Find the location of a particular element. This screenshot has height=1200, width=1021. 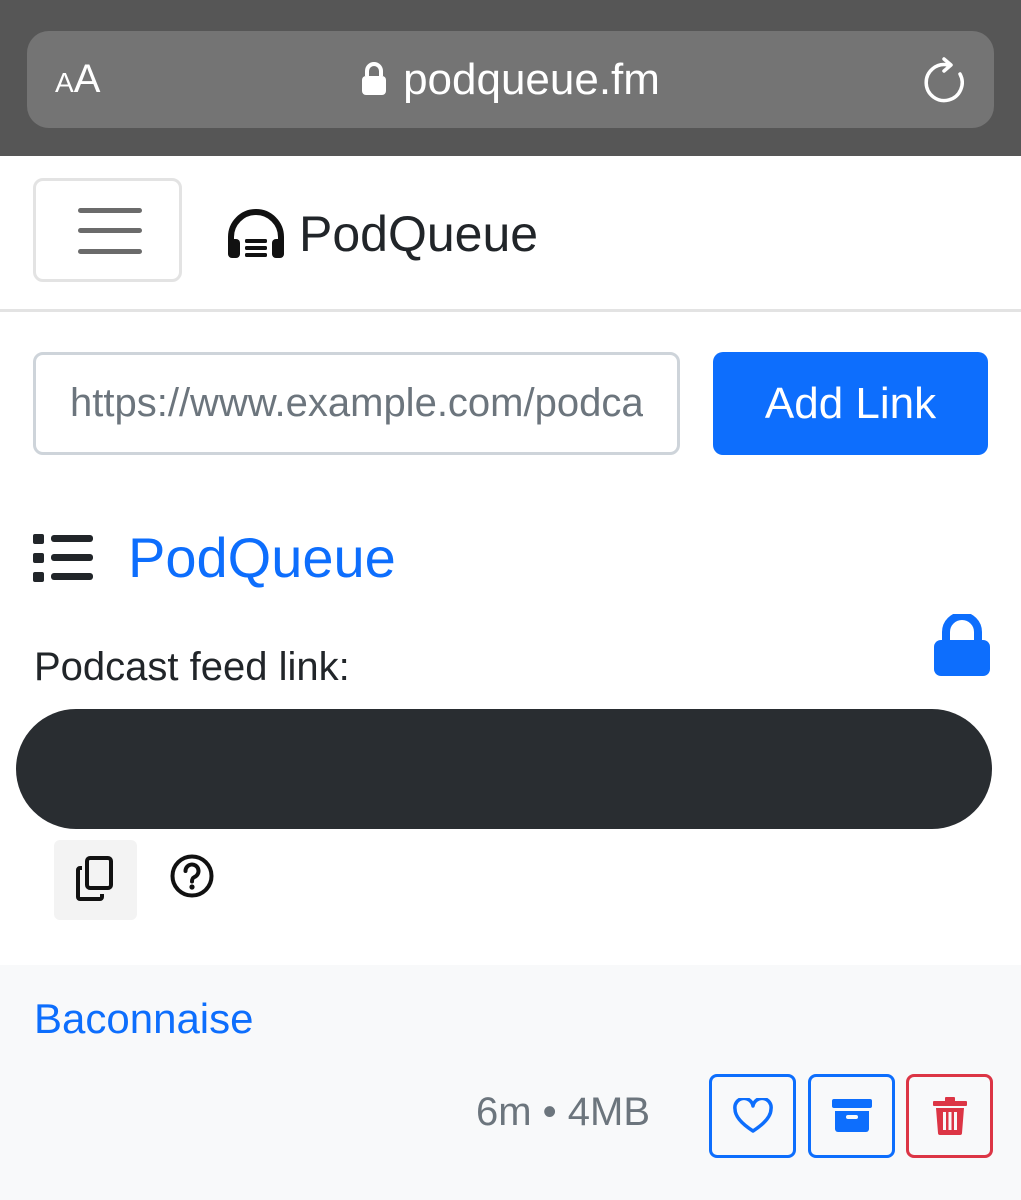

address-bar: AA podqueue.fm is located at coordinates (510, 79).